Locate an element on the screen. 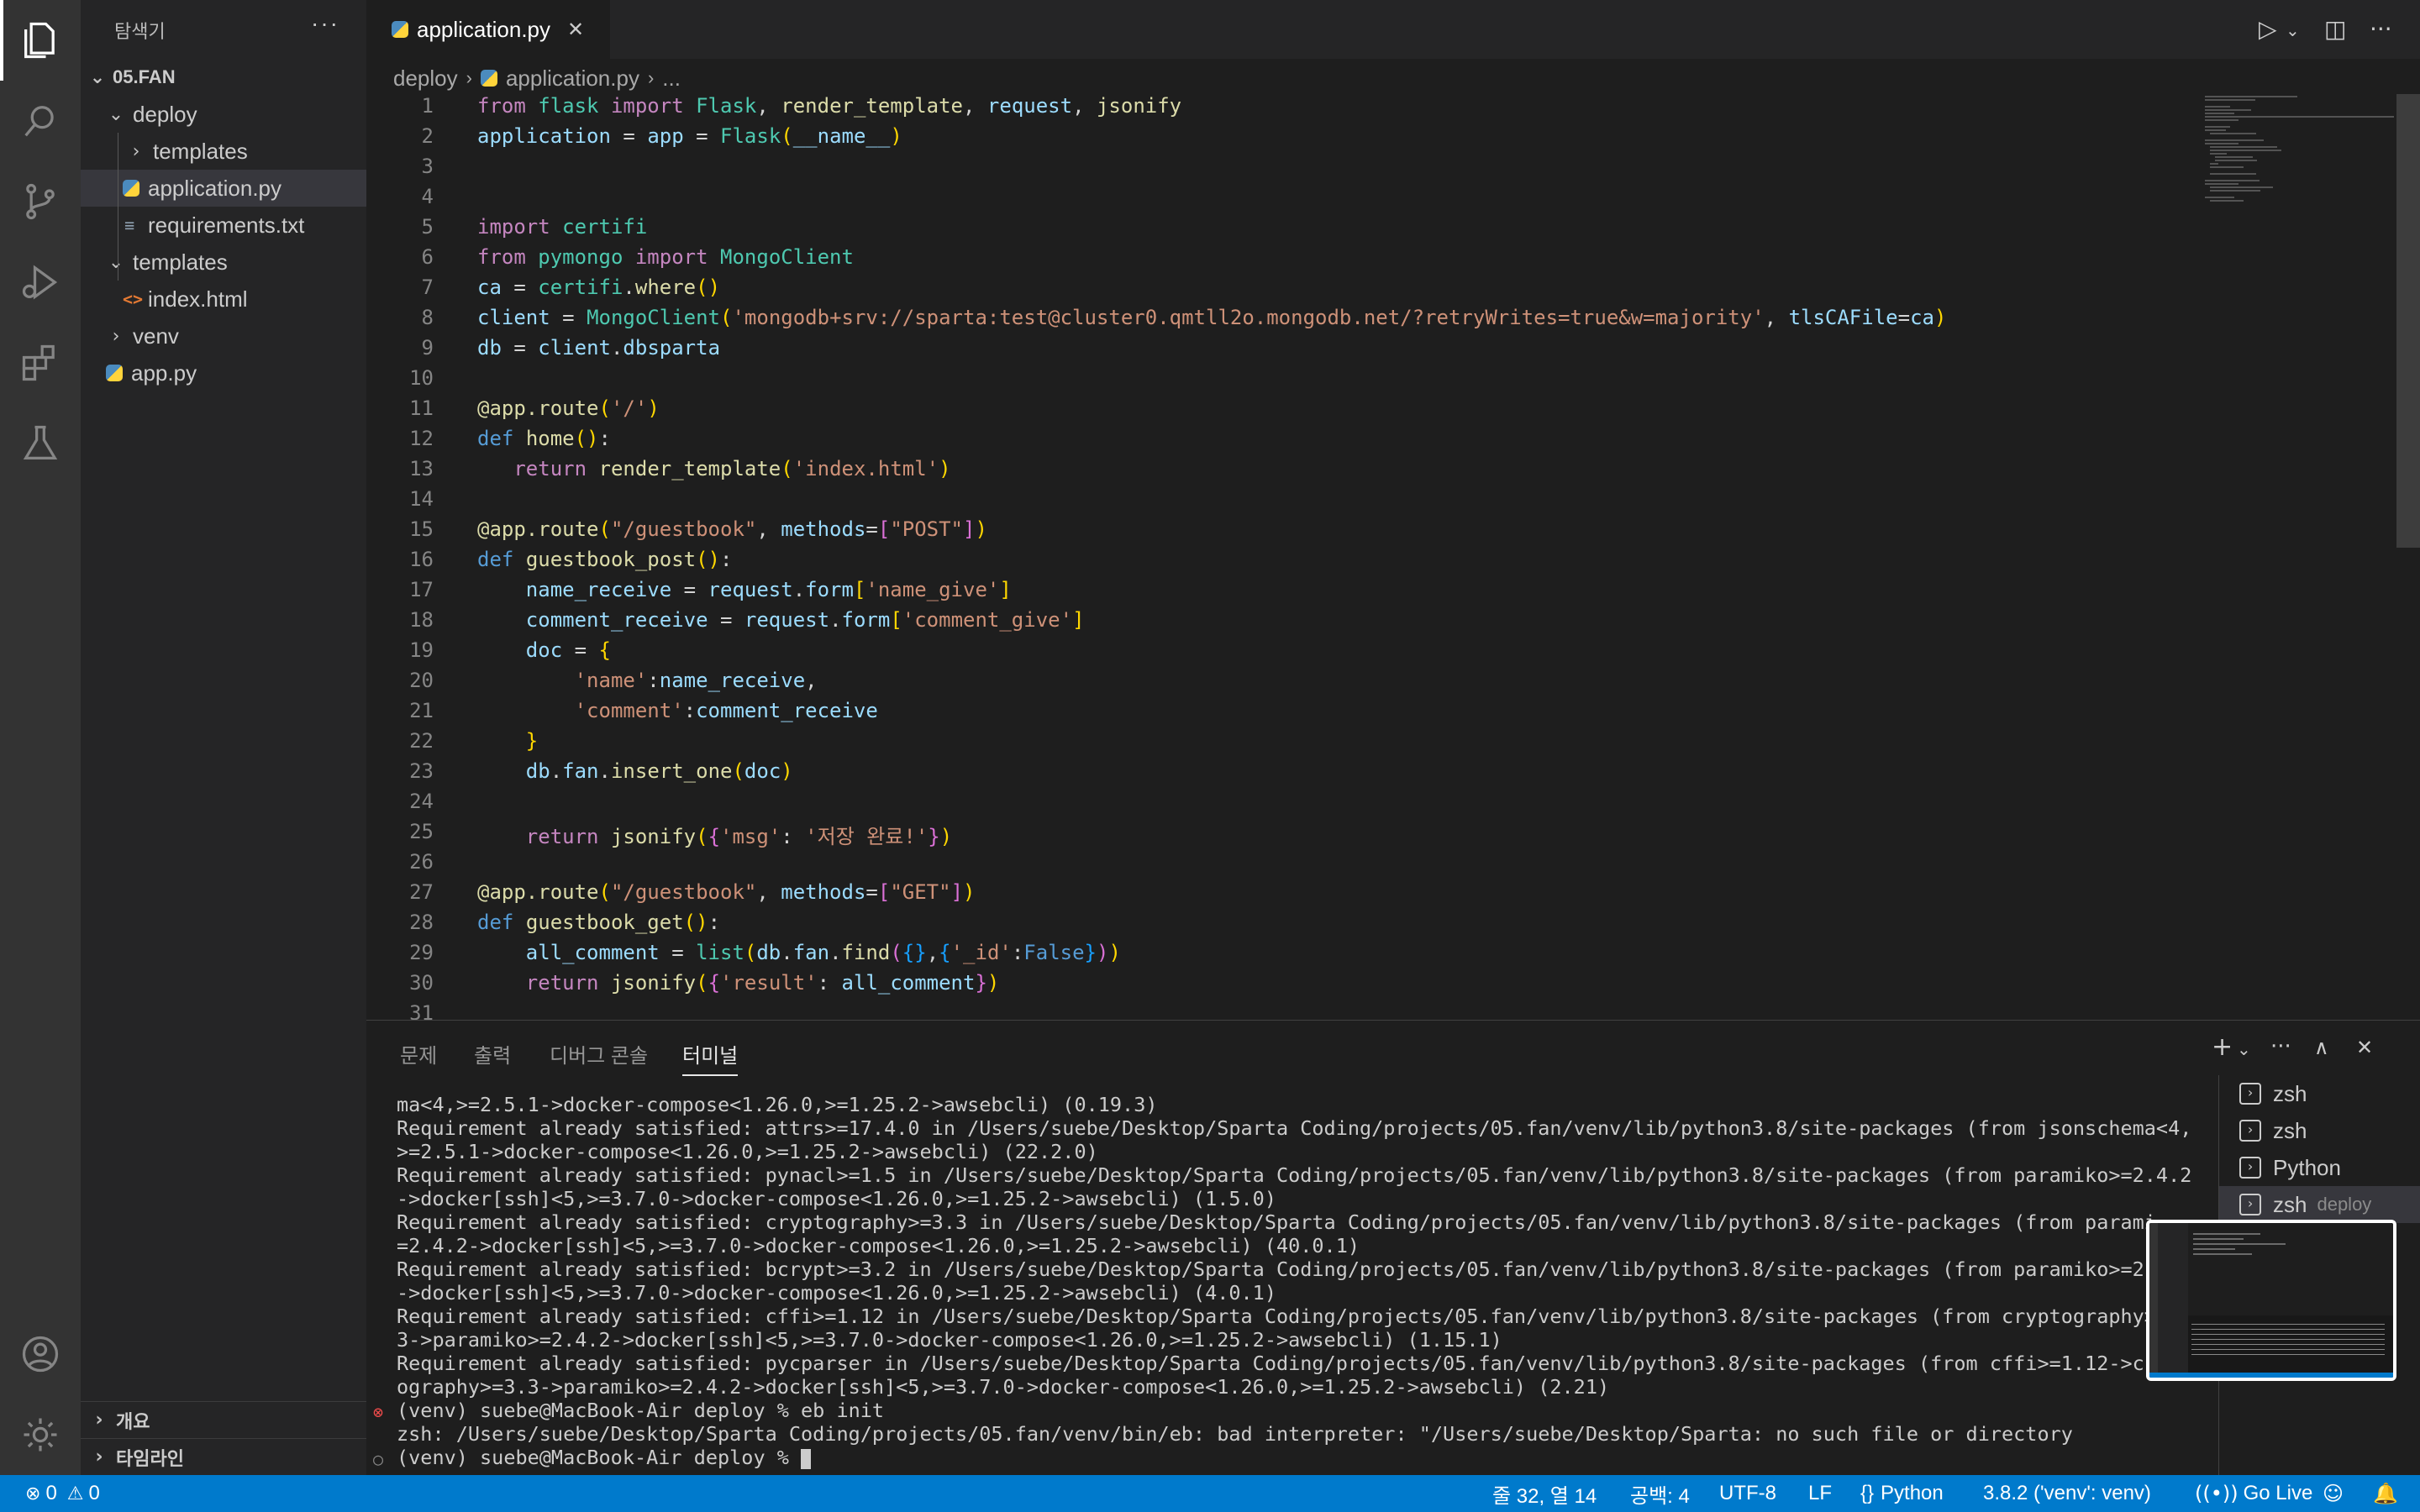  tab-terminal: 터미널 is located at coordinates (710, 1057).